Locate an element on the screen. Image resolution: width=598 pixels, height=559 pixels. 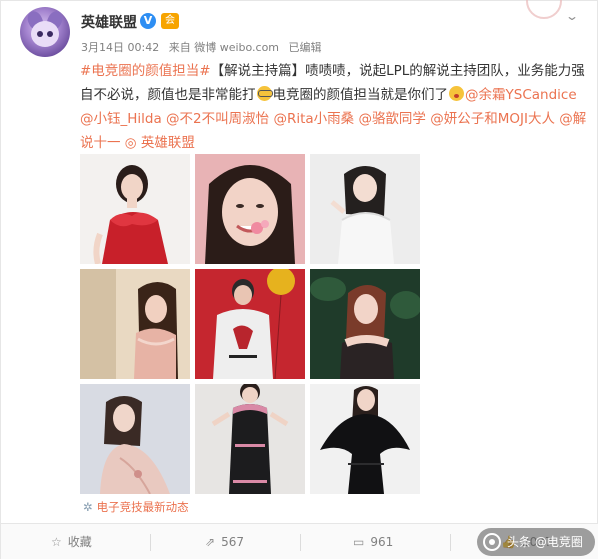
repost-count: 567 is located at coordinates (232, 542).